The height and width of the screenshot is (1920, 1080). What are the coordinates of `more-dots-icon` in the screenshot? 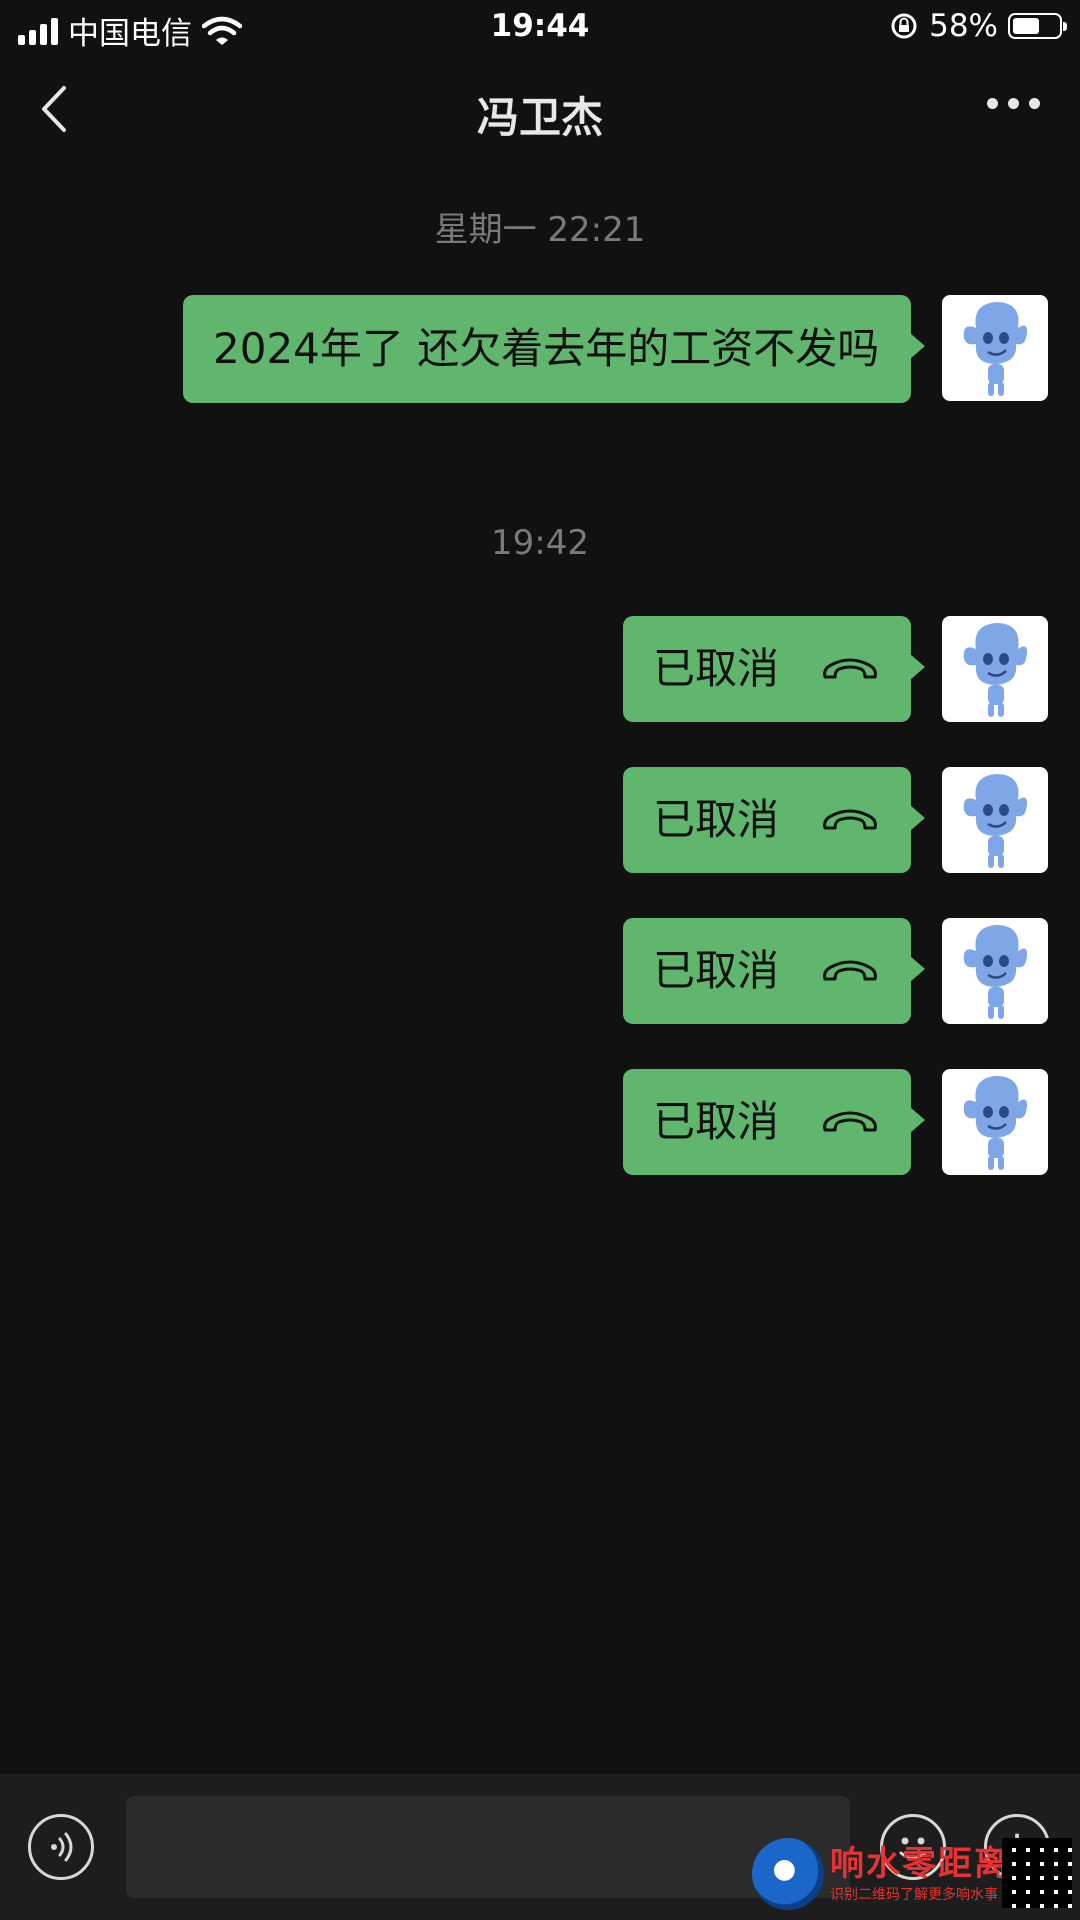 It's located at (1013, 103).